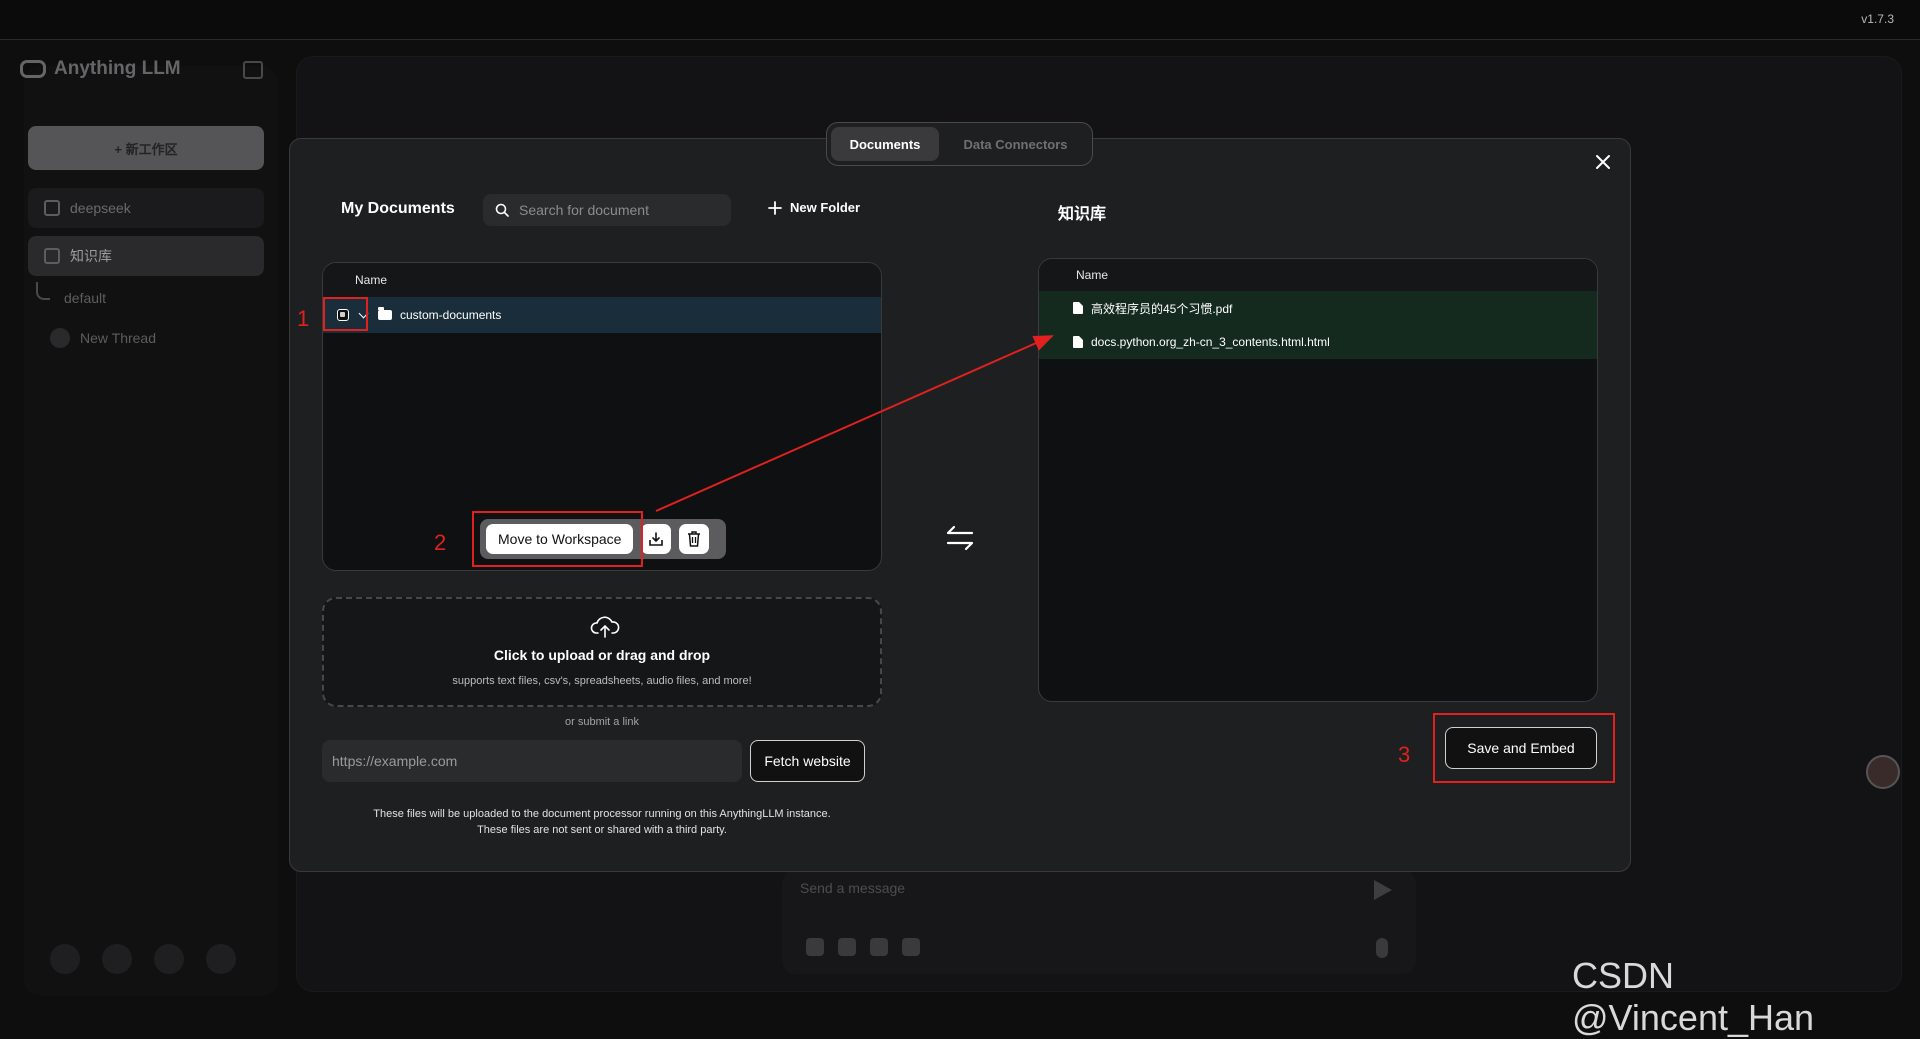 The width and height of the screenshot is (1920, 1039). What do you see at coordinates (1693, 996) in the screenshot?
I see `watermark: CSDN @Vincent_Han` at bounding box center [1693, 996].